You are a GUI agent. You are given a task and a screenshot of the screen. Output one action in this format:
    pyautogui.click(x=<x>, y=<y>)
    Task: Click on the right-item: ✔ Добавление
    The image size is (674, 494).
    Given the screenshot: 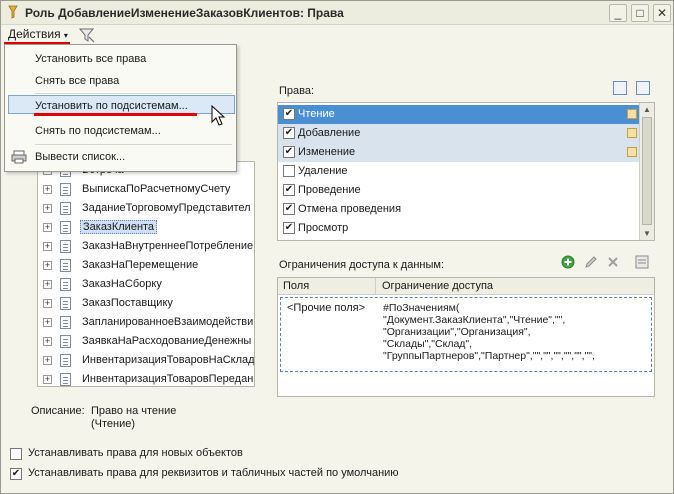 What is the action you would take?
    pyautogui.click(x=459, y=133)
    